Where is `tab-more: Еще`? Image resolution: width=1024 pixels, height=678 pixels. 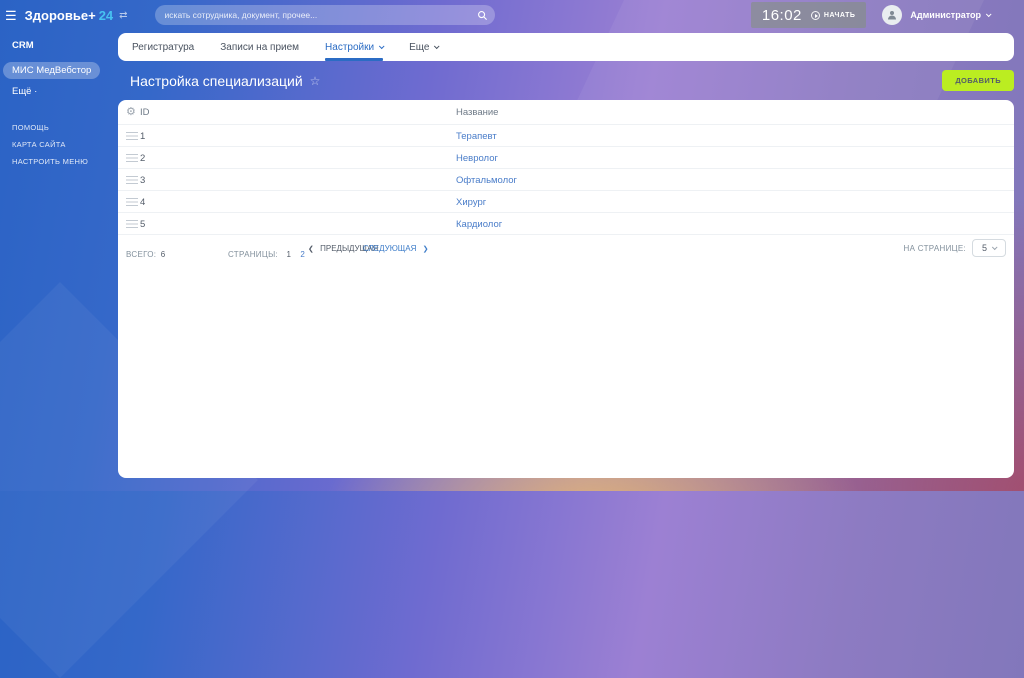 tab-more: Еще is located at coordinates (424, 47).